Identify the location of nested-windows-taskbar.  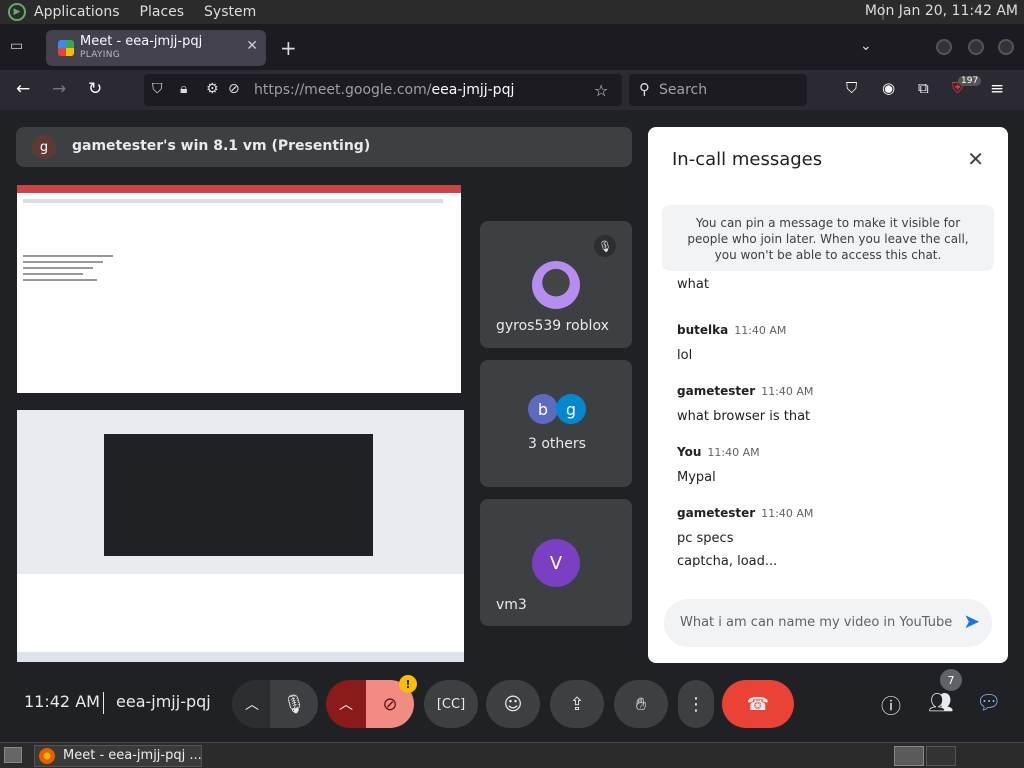
(240, 657).